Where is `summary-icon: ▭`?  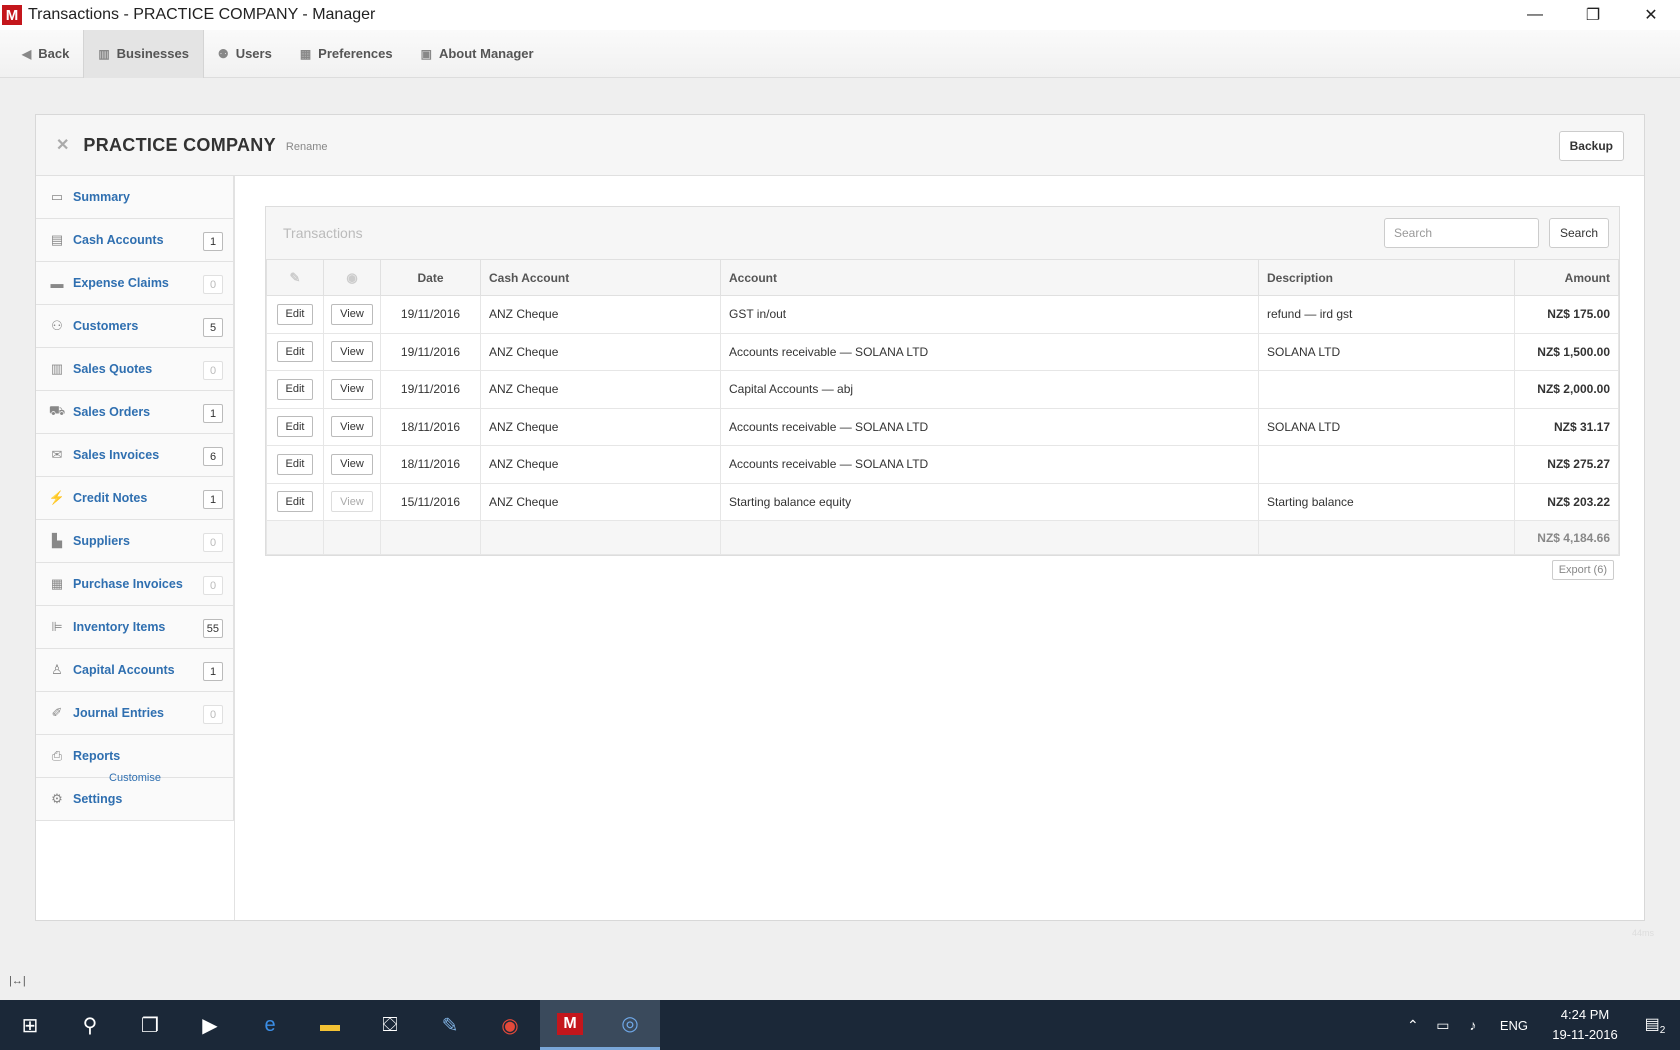
summary-icon: ▭ is located at coordinates (57, 196).